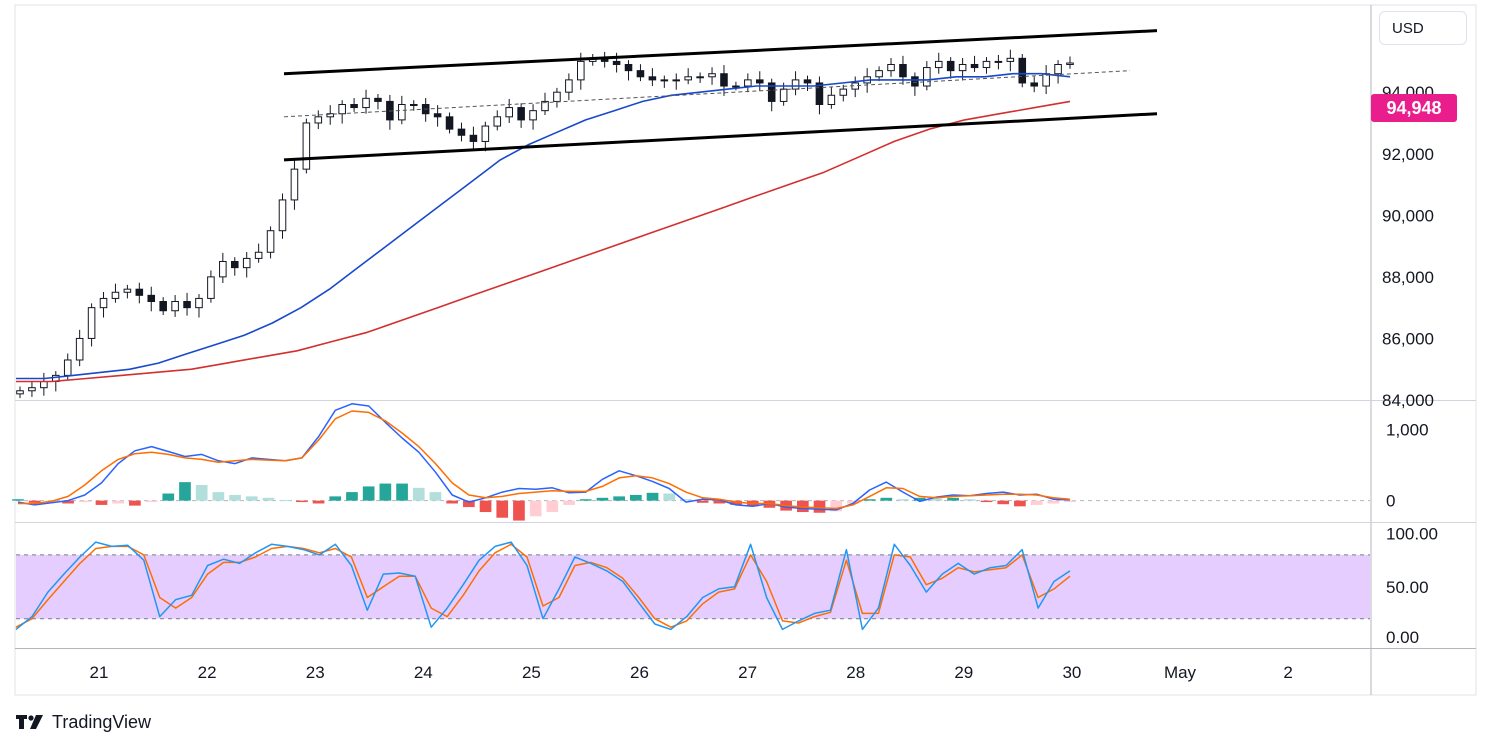 This screenshot has width=1491, height=748. What do you see at coordinates (963, 672) in the screenshot?
I see `date-tick-label: 29` at bounding box center [963, 672].